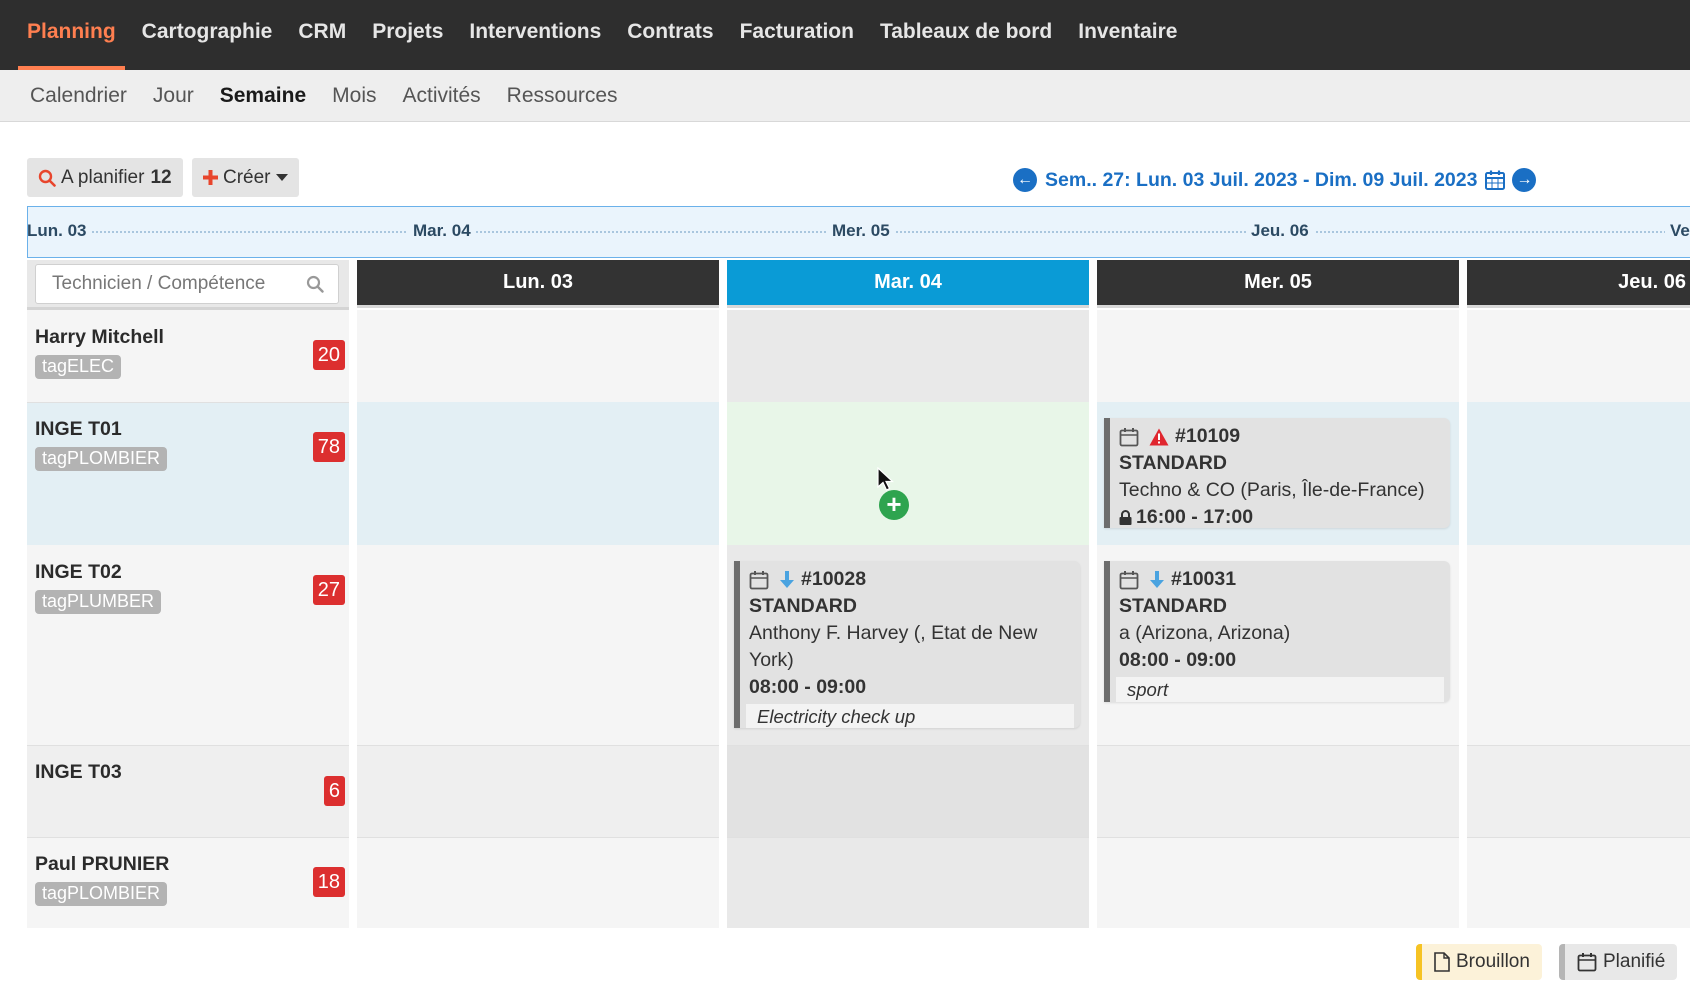 This screenshot has height=1000, width=1690. I want to click on technician-tag: tagPLOMBIER, so click(101, 894).